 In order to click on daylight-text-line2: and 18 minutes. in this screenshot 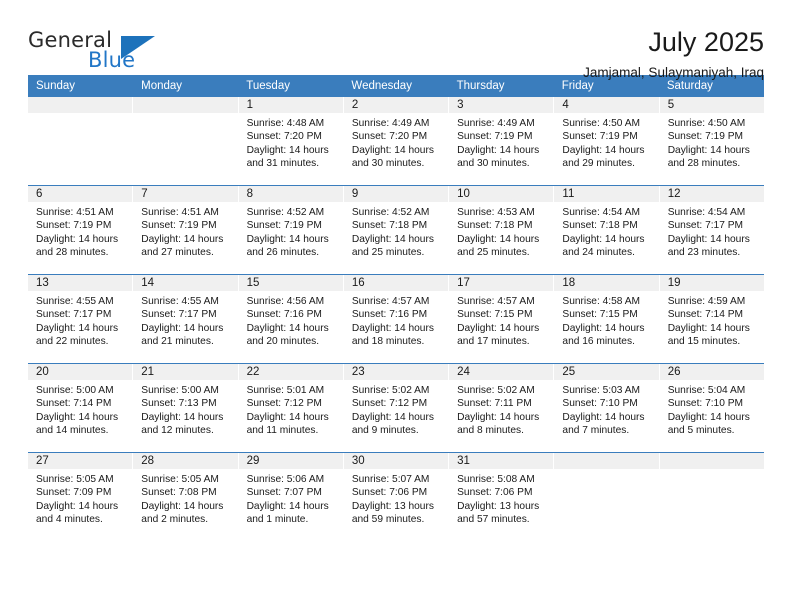, I will do `click(388, 342)`.